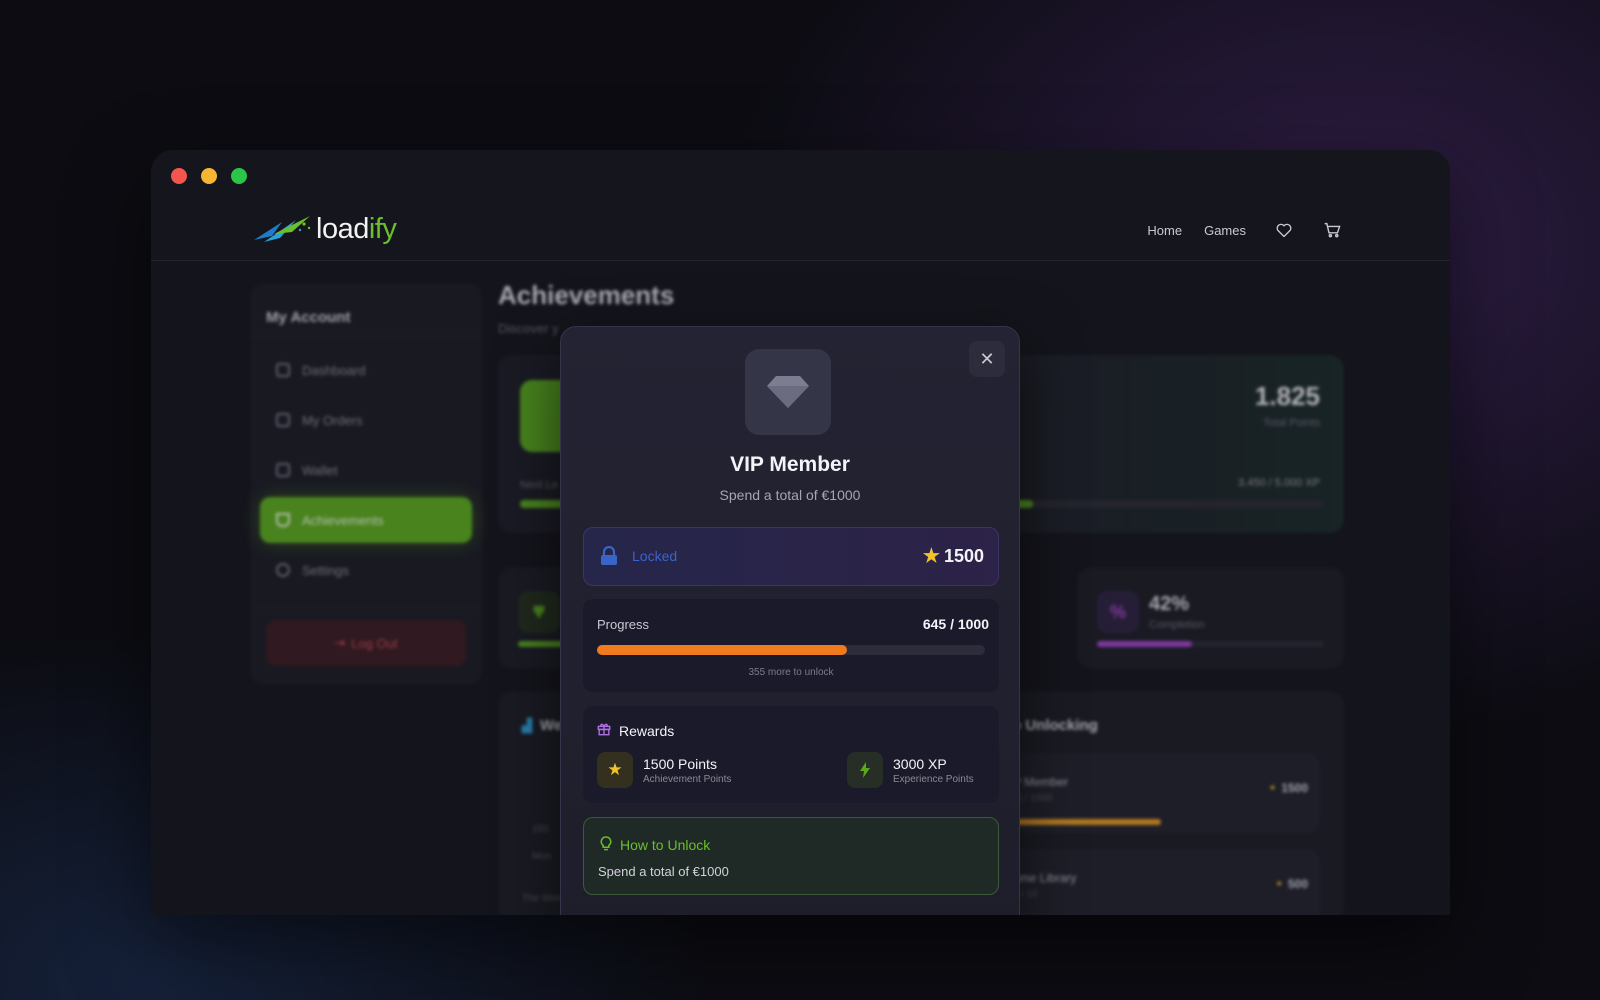  What do you see at coordinates (283, 470) in the screenshot?
I see `wallet-icon` at bounding box center [283, 470].